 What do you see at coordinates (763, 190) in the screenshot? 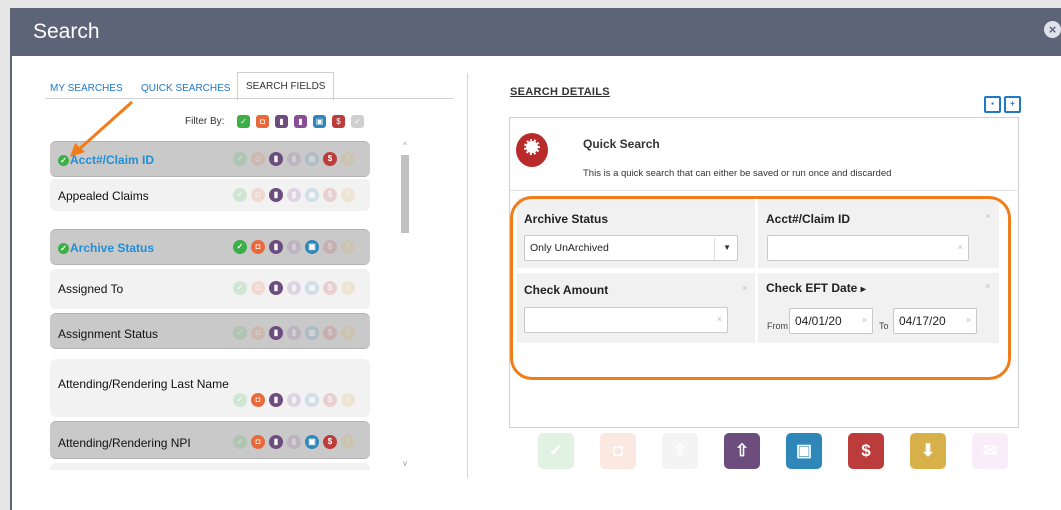
I see `details-separator` at bounding box center [763, 190].